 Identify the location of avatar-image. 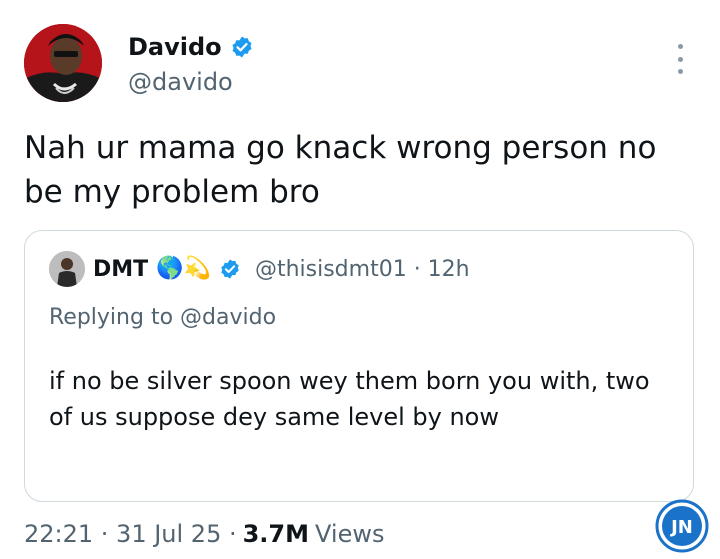
(63, 63).